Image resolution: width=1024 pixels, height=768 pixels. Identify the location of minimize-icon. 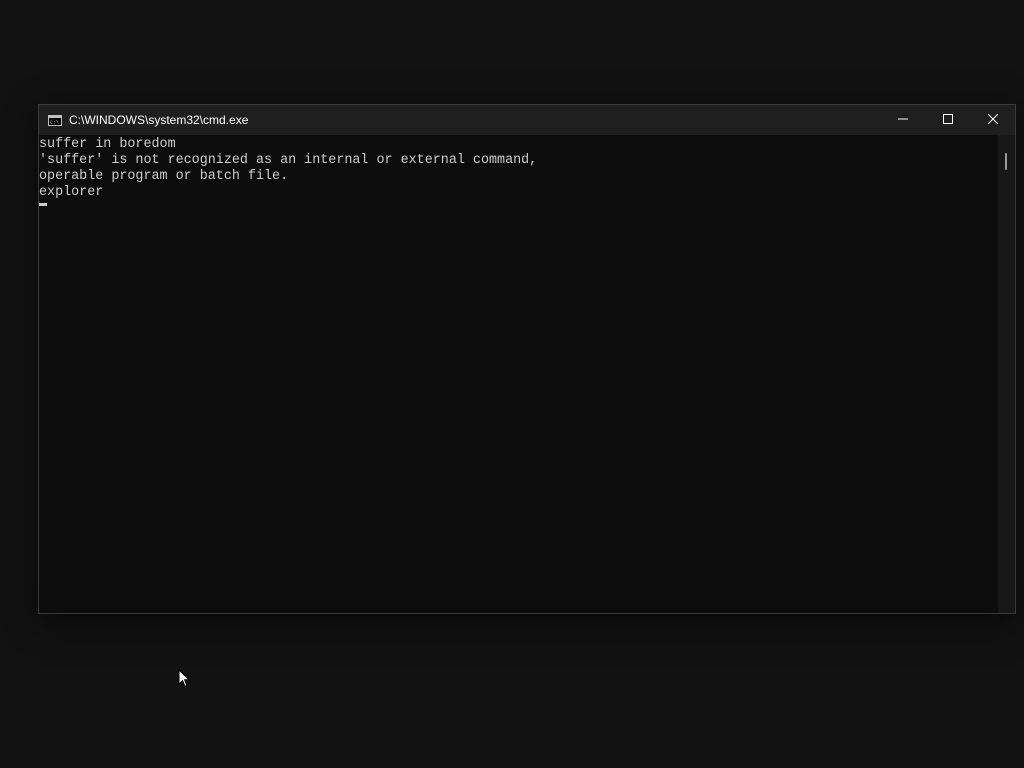
(902, 120).